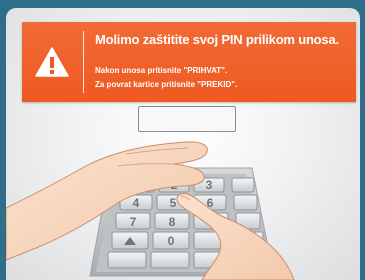 The height and width of the screenshot is (280, 365). What do you see at coordinates (133, 222) in the screenshot?
I see `key-7-label: 7` at bounding box center [133, 222].